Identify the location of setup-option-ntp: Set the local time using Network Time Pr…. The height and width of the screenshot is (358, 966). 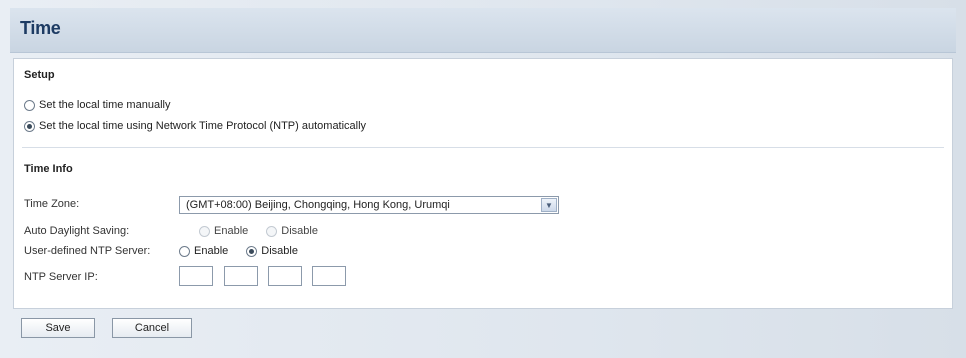
(195, 126).